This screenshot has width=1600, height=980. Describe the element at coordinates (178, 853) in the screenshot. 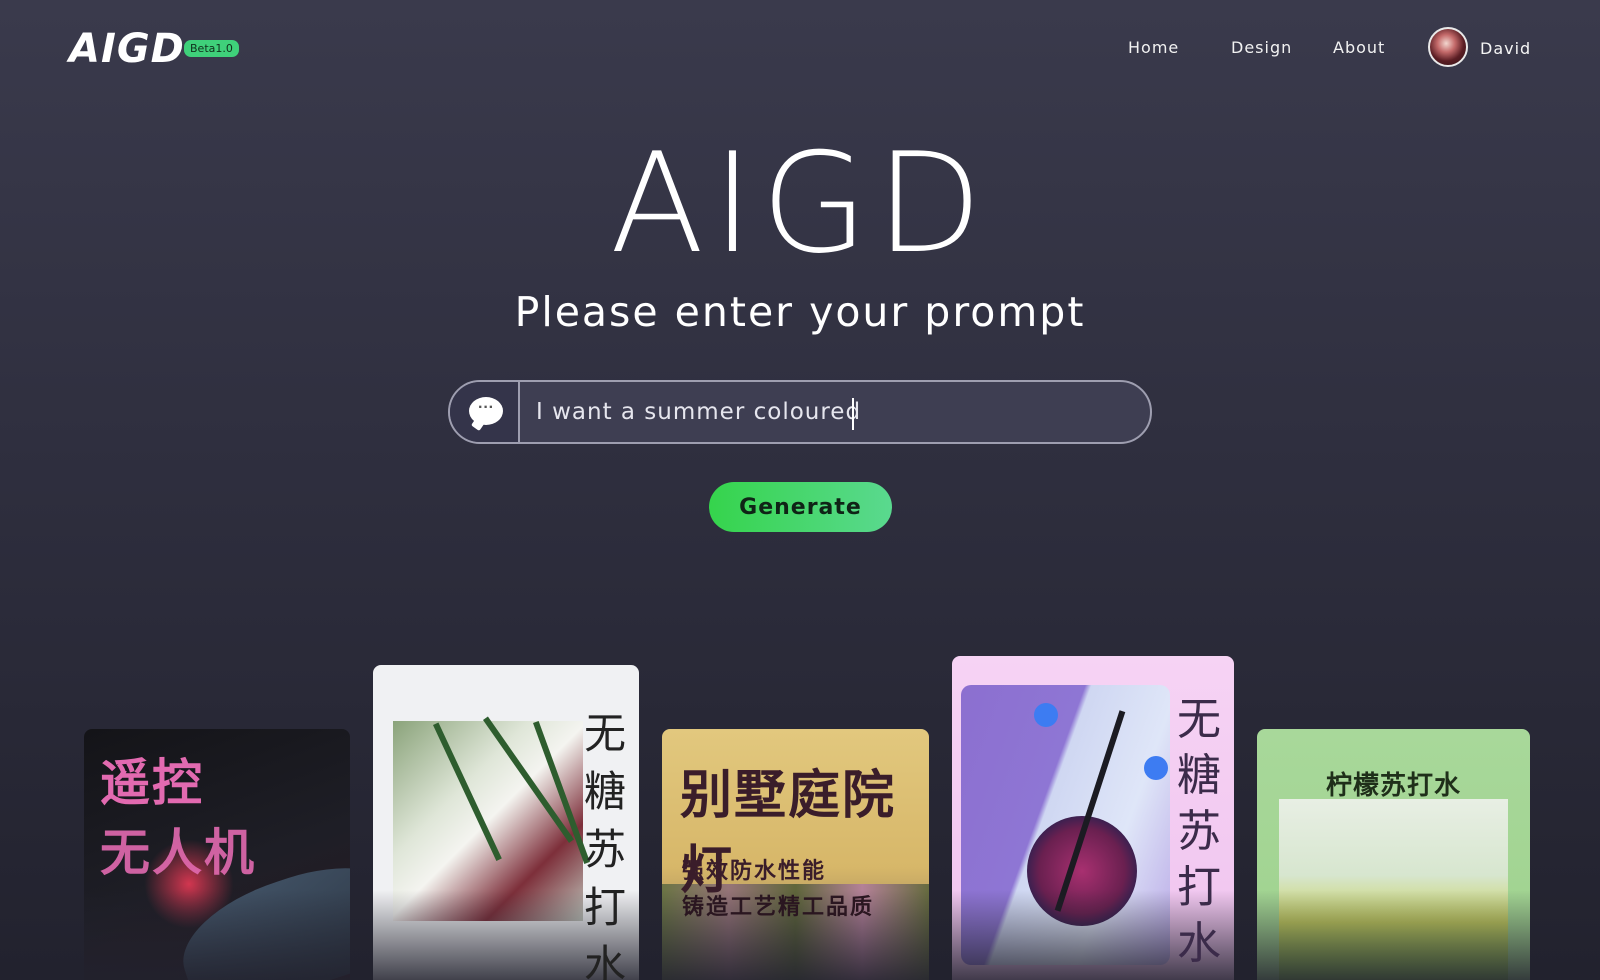

I see `card-title-line2: 无人机` at that location.